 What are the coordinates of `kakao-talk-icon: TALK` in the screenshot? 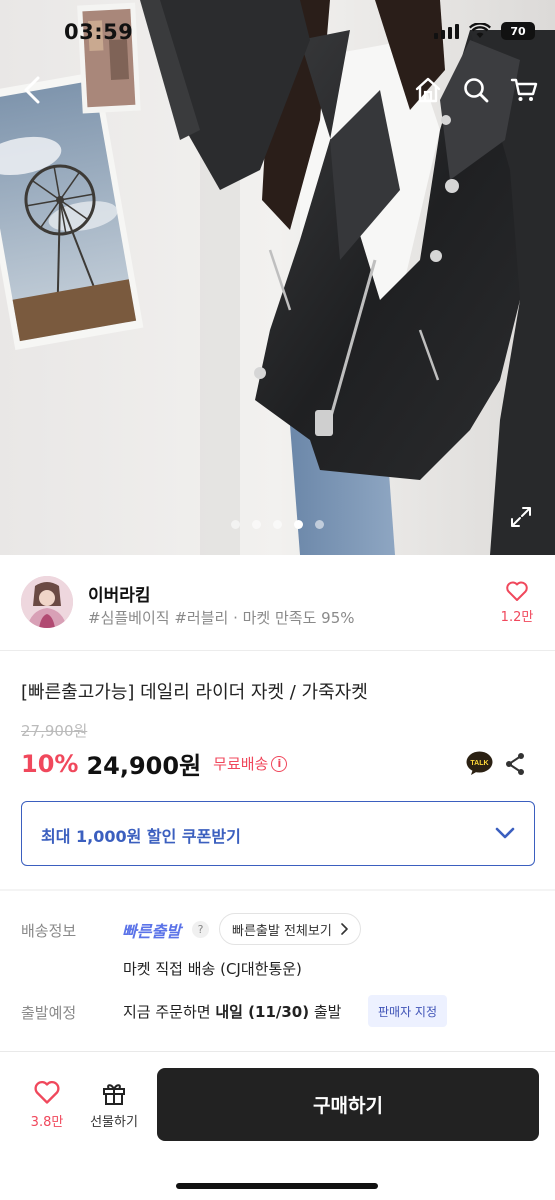 It's located at (479, 763).